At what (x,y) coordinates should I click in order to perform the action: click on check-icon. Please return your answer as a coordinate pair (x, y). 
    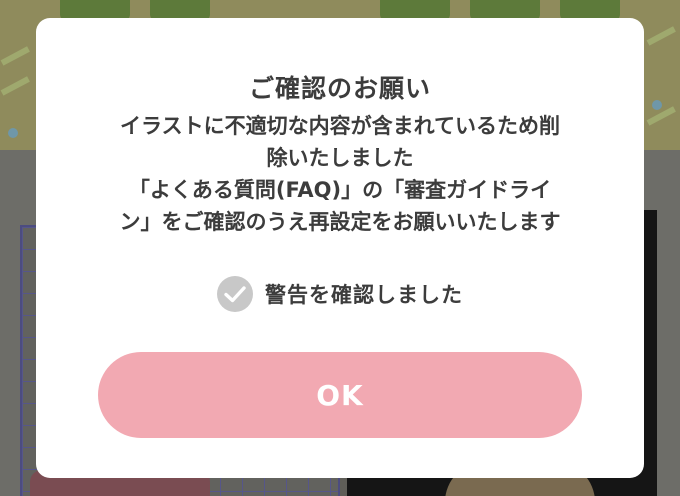
    Looking at the image, I should click on (235, 294).